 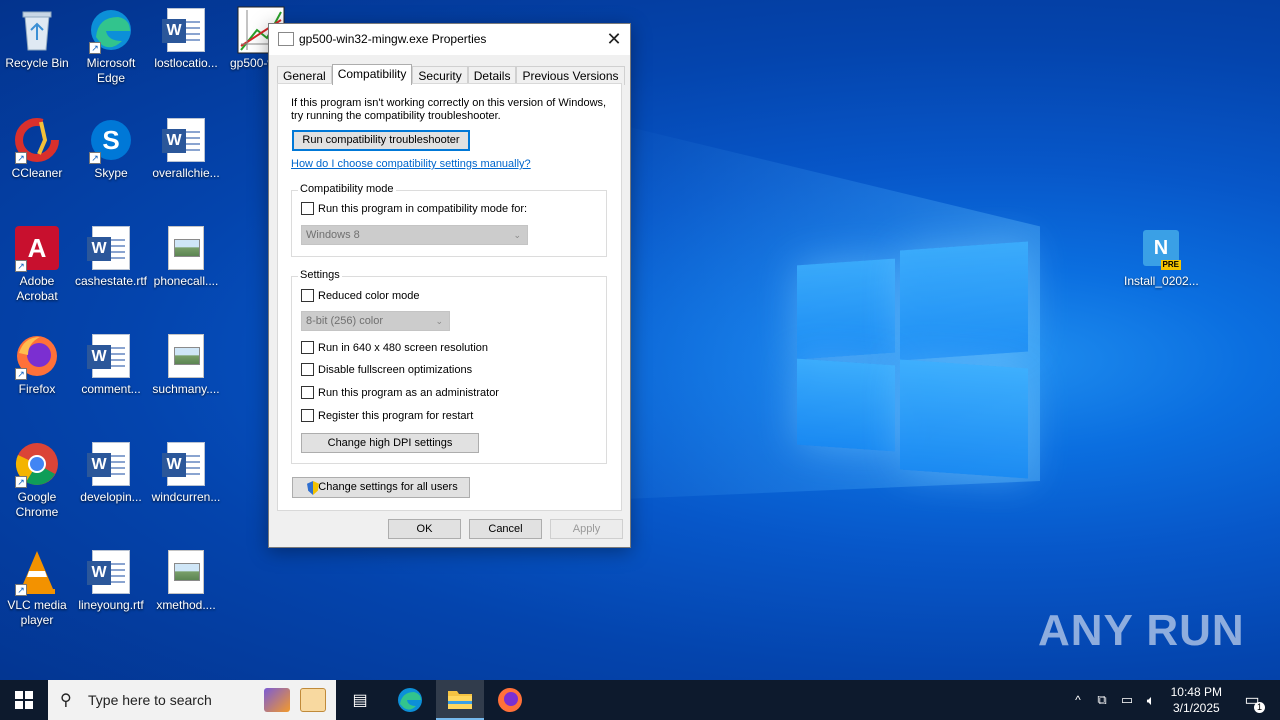 I want to click on volume-icon: 🔈︎, so click(x=1151, y=700).